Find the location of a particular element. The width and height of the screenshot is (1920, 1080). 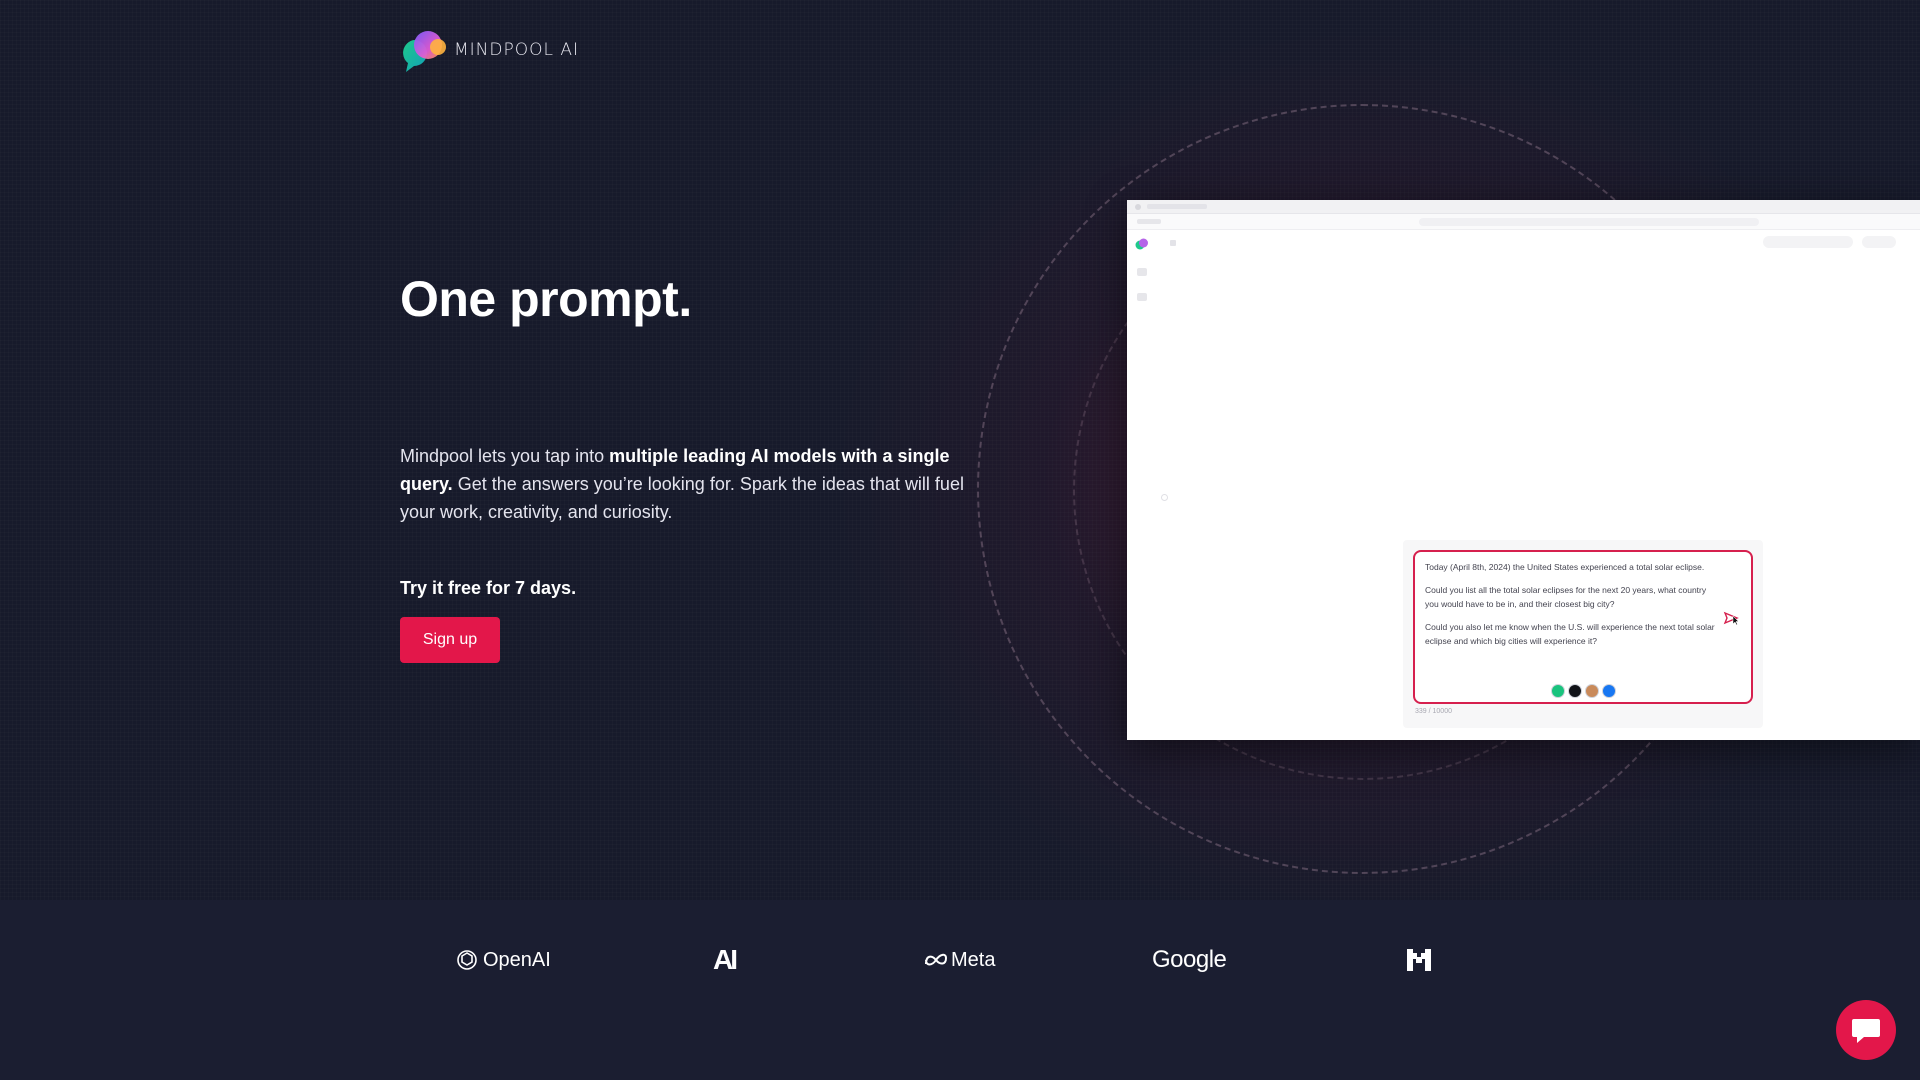

partner-meta: Meta is located at coordinates (959, 960).